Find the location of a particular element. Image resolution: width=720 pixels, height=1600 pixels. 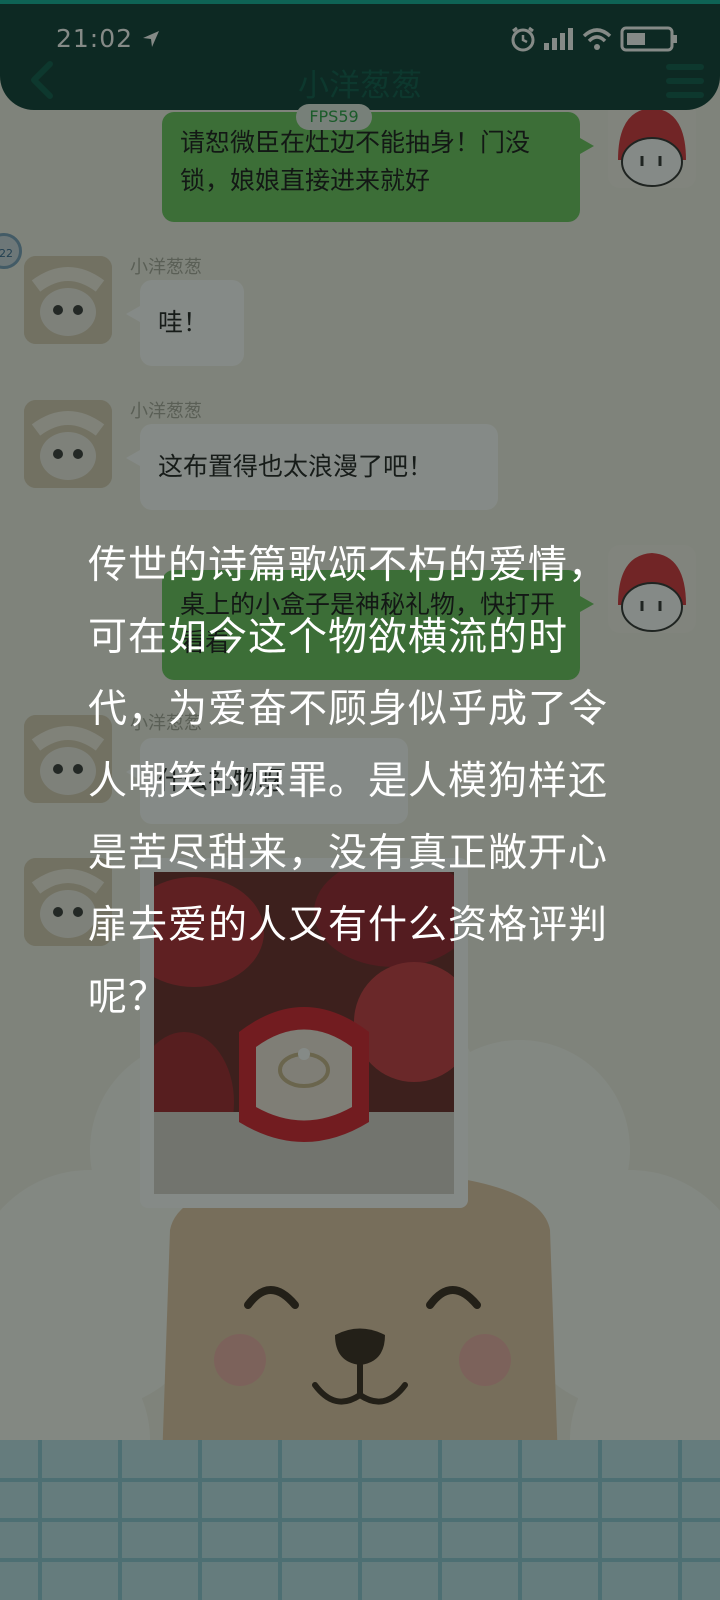

signal-icon is located at coordinates (558, 39).